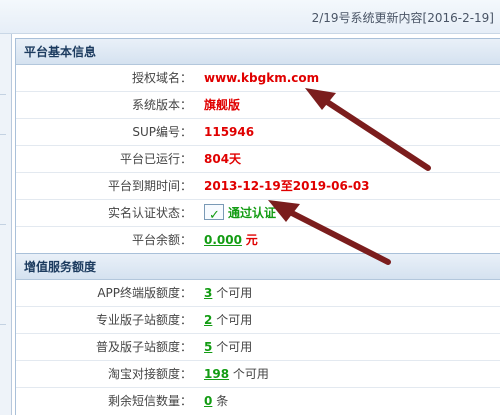 The width and height of the screenshot is (500, 415). What do you see at coordinates (208, 320) in the screenshot?
I see `pro-substation-quota-link: 2` at bounding box center [208, 320].